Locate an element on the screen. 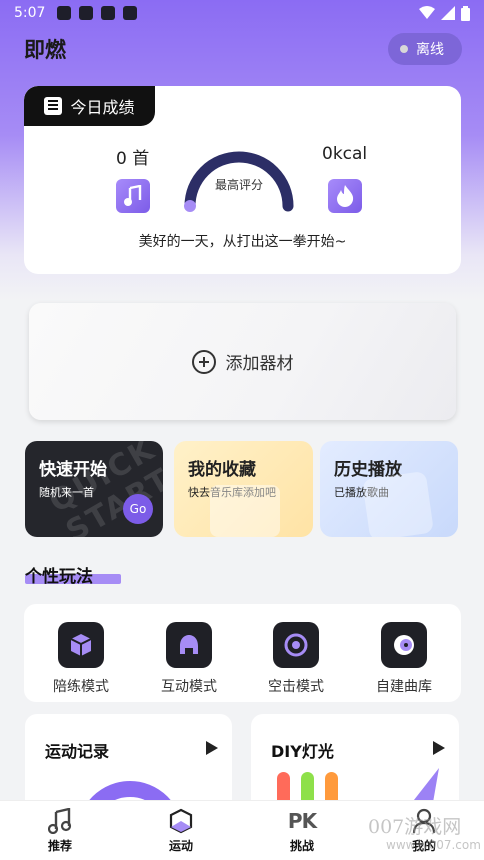 The image size is (484, 860). mode-label: 空击模式 is located at coordinates (296, 687).